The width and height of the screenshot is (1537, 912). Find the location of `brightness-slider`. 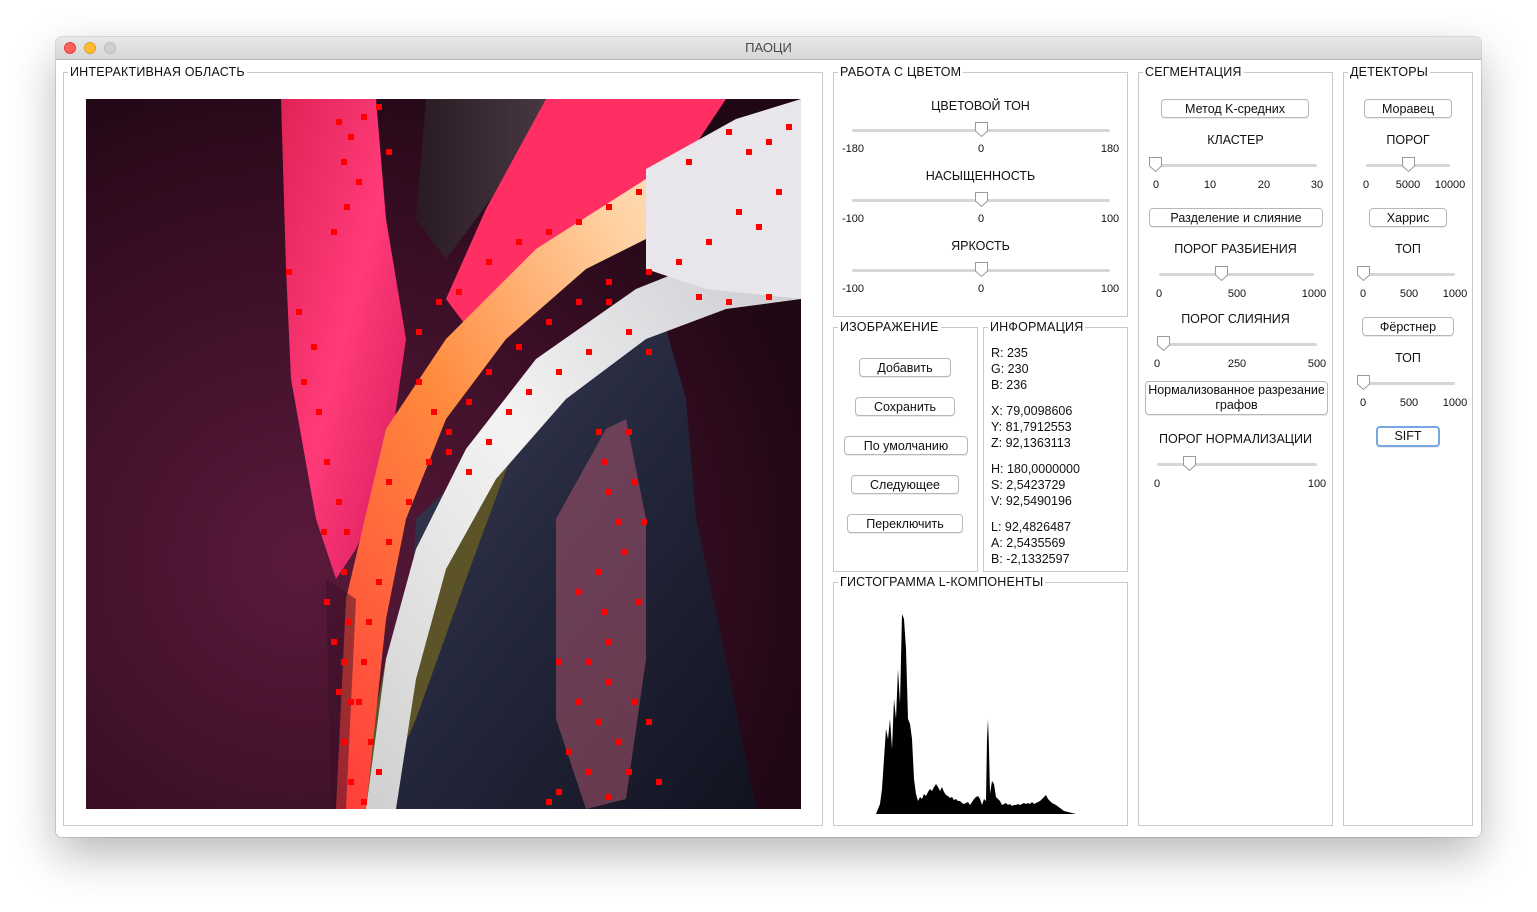

brightness-slider is located at coordinates (981, 270).